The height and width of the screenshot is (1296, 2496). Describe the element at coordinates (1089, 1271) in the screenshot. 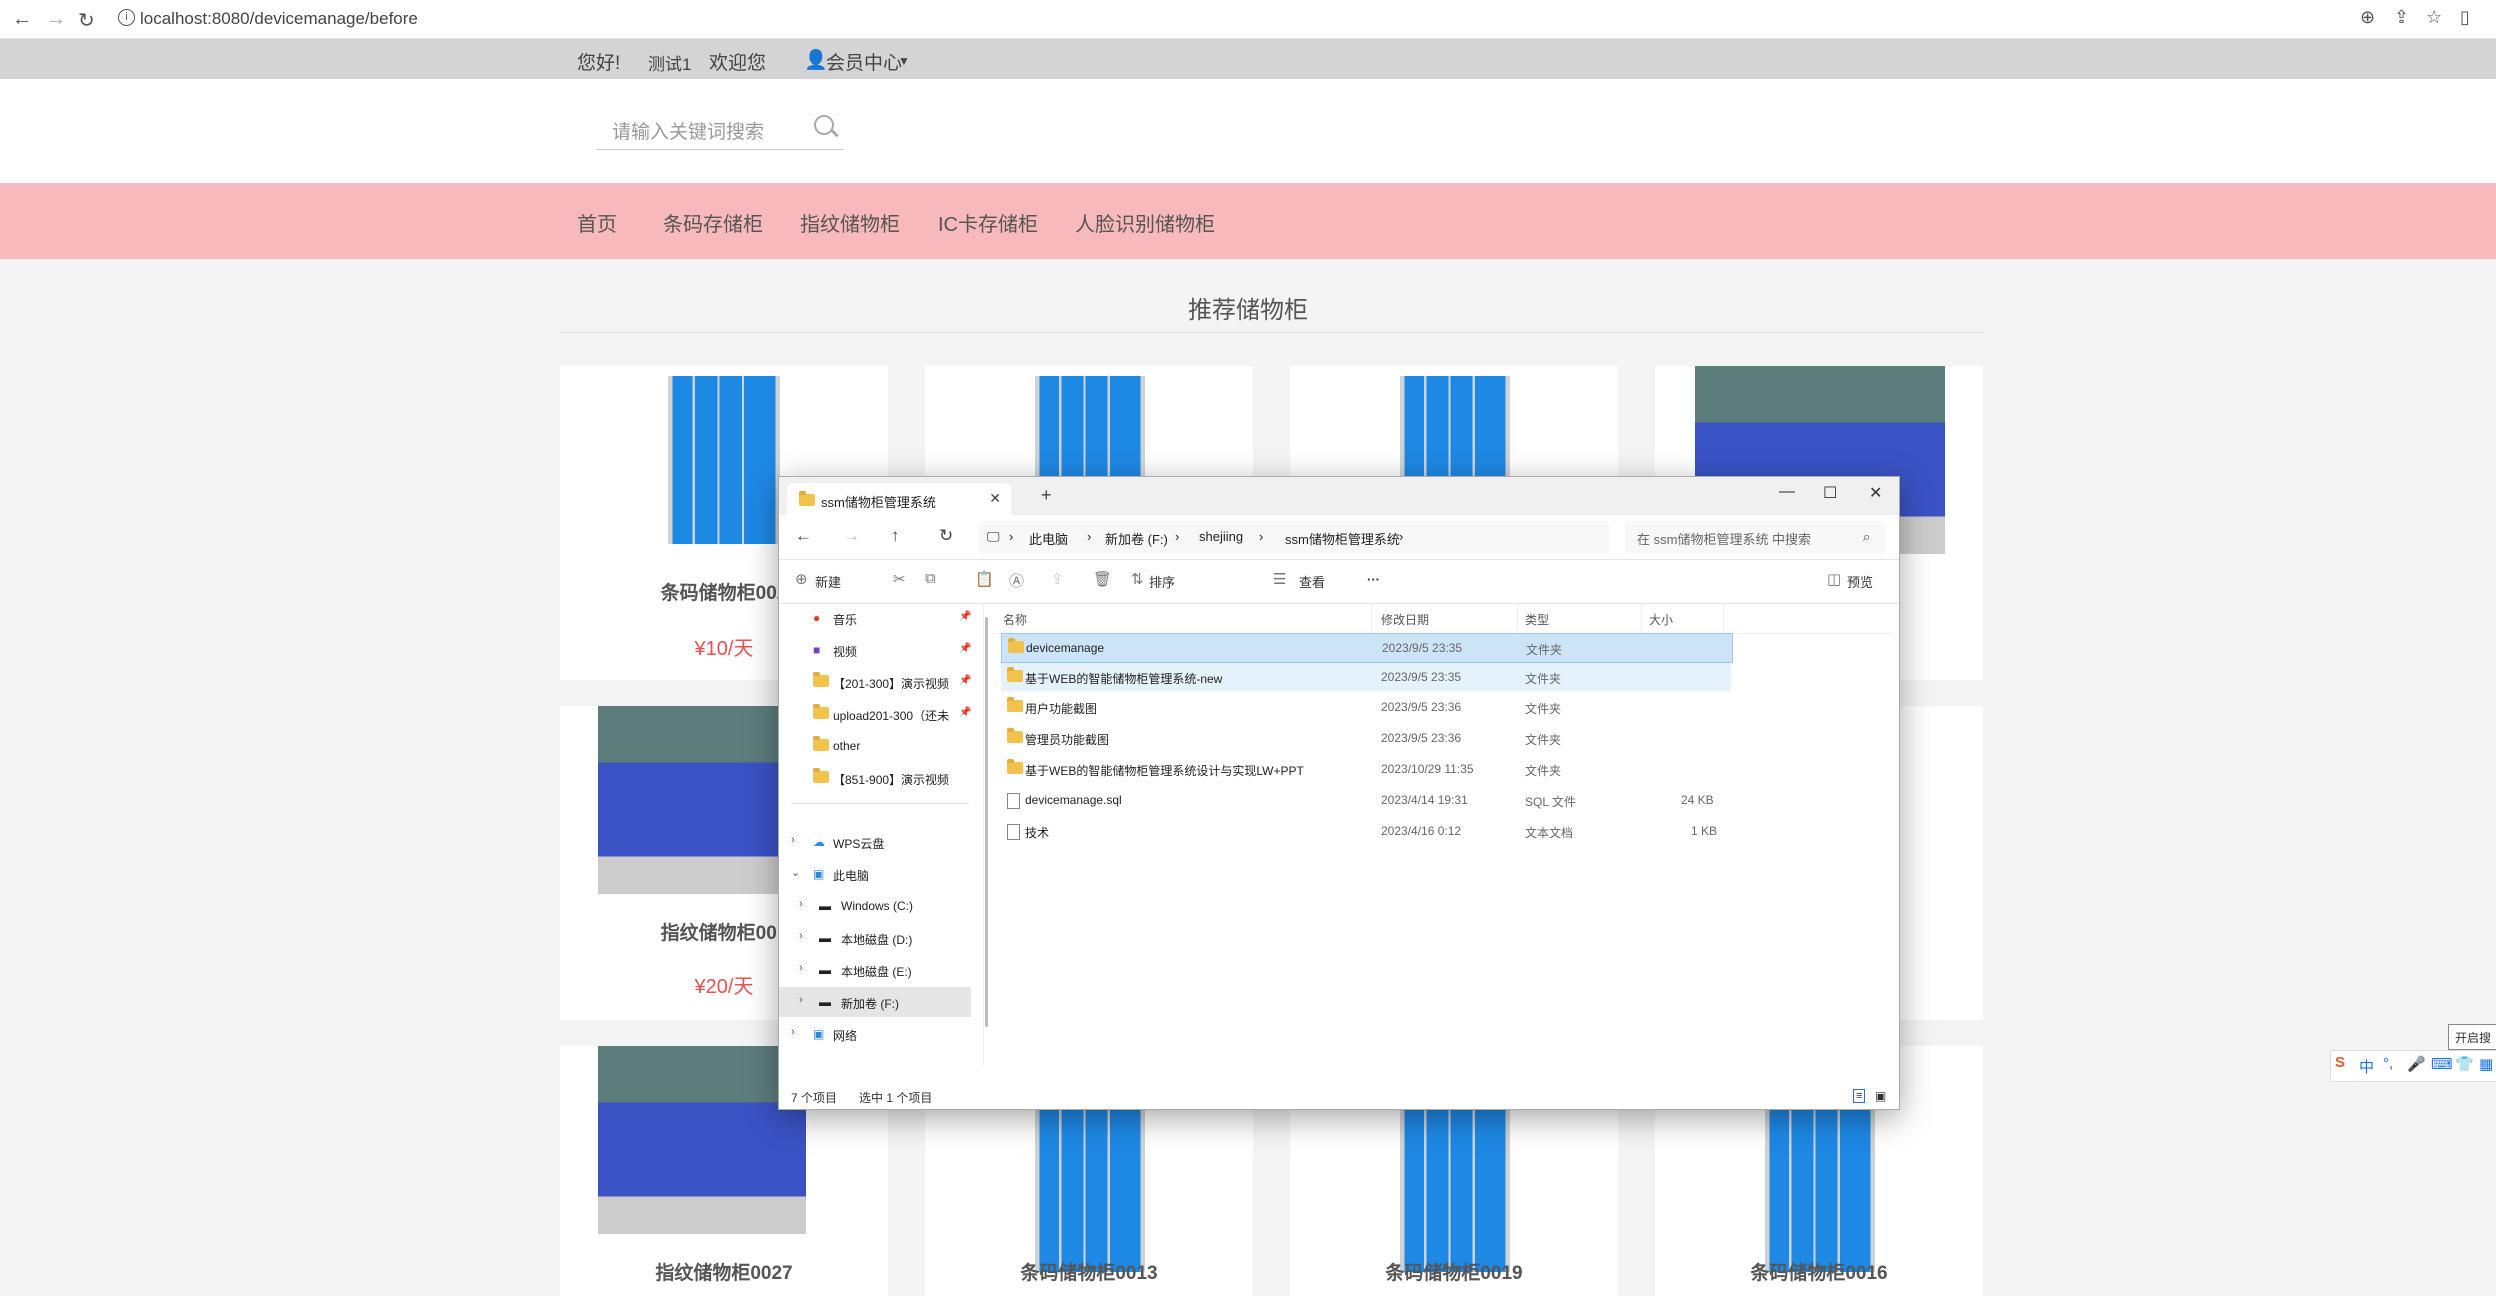

I see `product-name: 条码储物柜0013` at that location.